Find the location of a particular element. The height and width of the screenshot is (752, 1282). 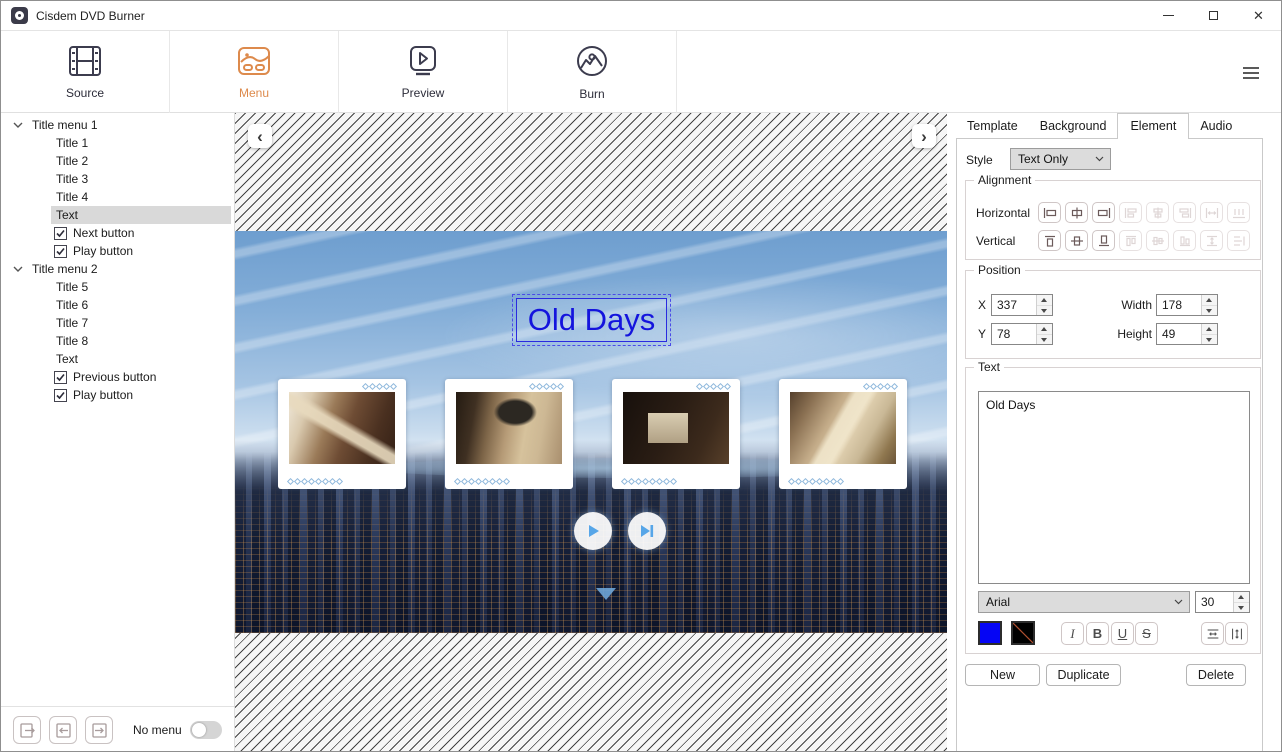

tree-item-title-6: Title 6 is located at coordinates (117, 305).